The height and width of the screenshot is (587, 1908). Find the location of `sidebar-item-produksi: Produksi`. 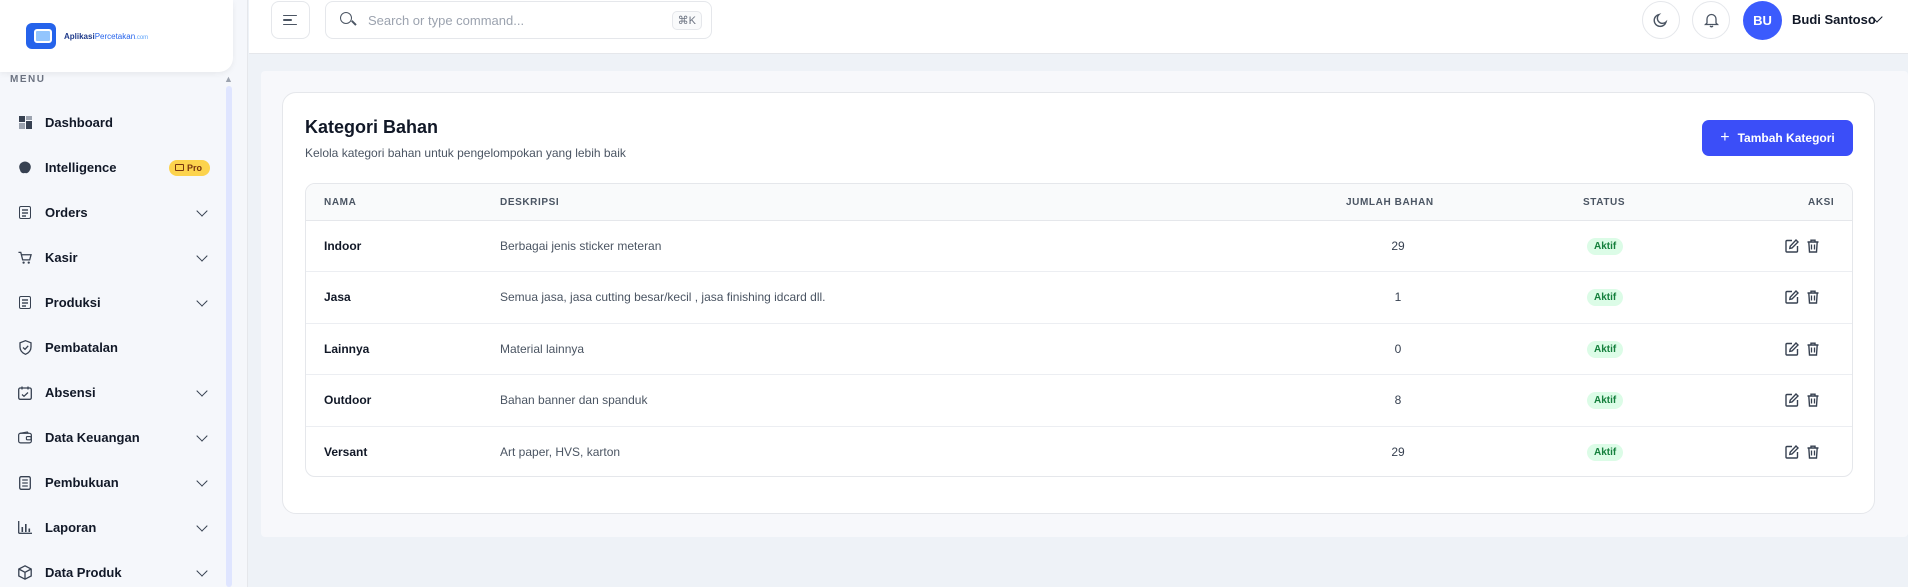

sidebar-item-produksi: Produksi is located at coordinates (111, 302).